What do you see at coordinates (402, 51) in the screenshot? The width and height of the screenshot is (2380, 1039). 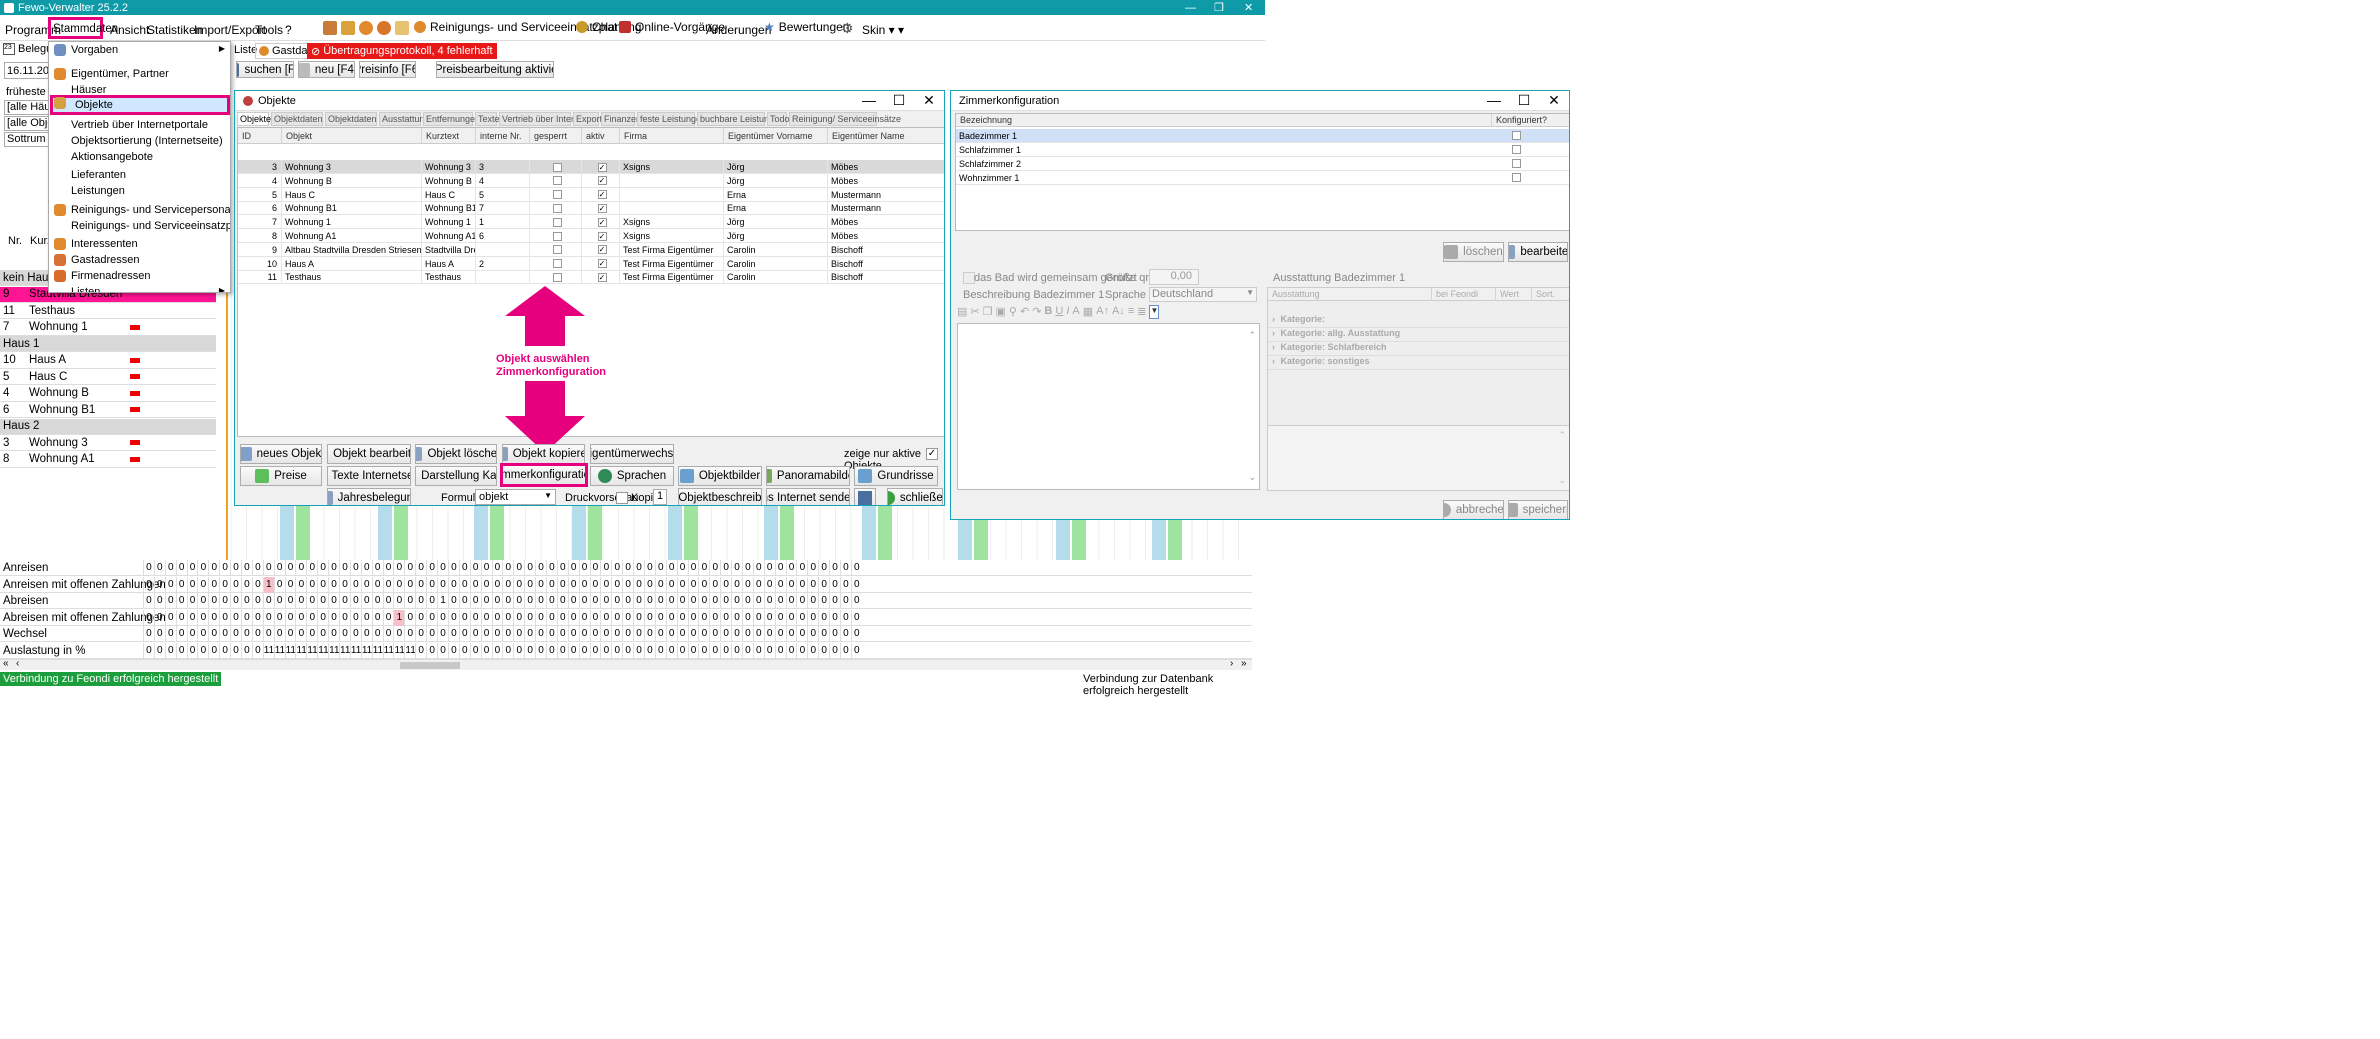 I see `tab-protocol: ⊘ Übertragungsprotokoll, 4 fehlerhaft` at bounding box center [402, 51].